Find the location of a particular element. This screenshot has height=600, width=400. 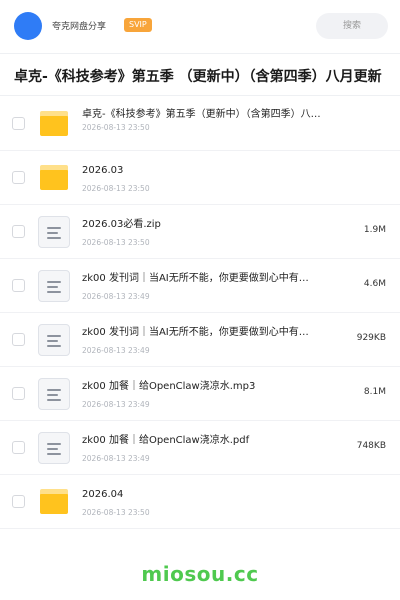

file-size: 4.6M is located at coordinates (374, 284).